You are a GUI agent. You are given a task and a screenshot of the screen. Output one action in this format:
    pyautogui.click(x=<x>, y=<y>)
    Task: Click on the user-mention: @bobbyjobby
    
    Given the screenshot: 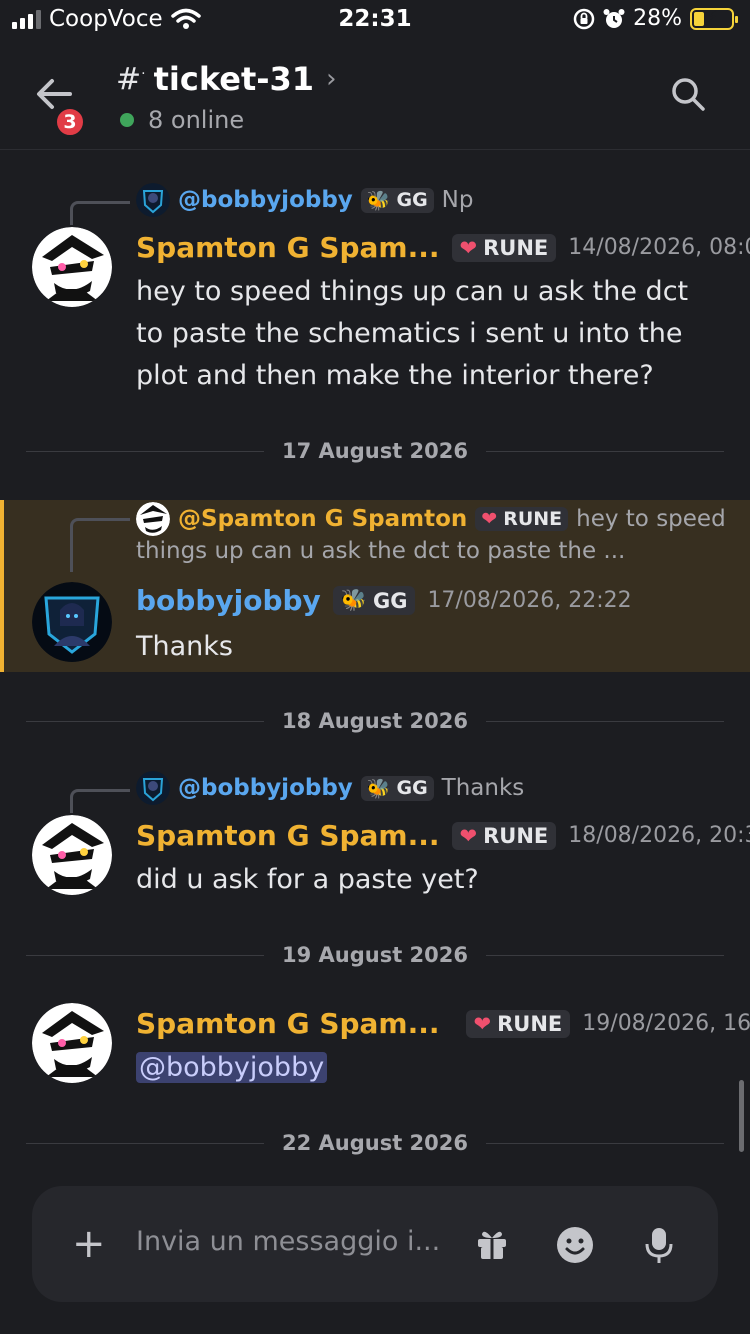 What is the action you would take?
    pyautogui.click(x=232, y=1067)
    